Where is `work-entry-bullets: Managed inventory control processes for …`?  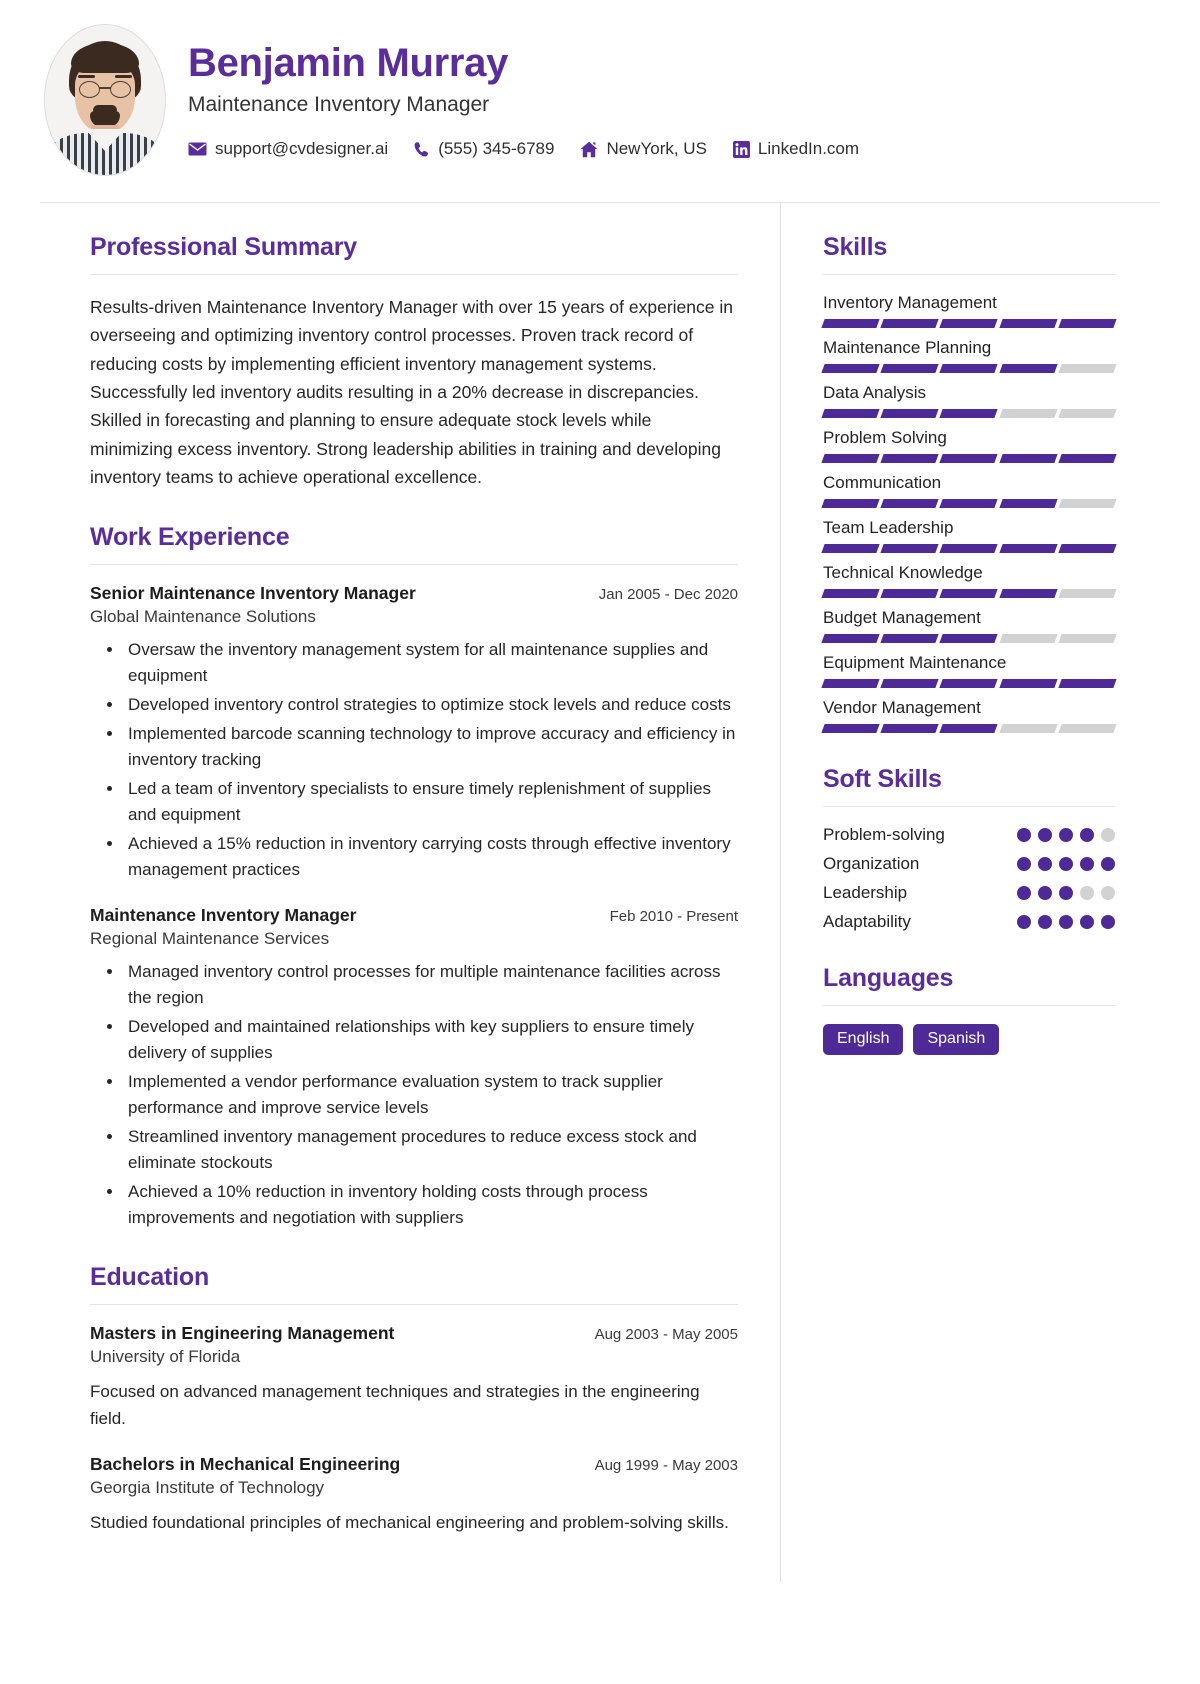 work-entry-bullets: Managed inventory control processes for … is located at coordinates (414, 1095).